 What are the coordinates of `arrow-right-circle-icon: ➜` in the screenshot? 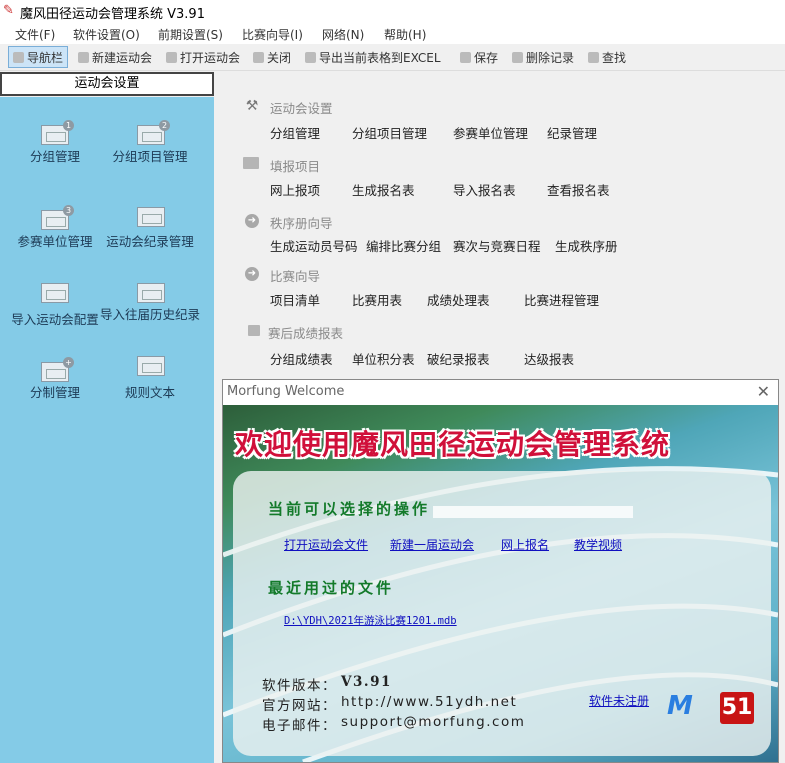 It's located at (252, 274).